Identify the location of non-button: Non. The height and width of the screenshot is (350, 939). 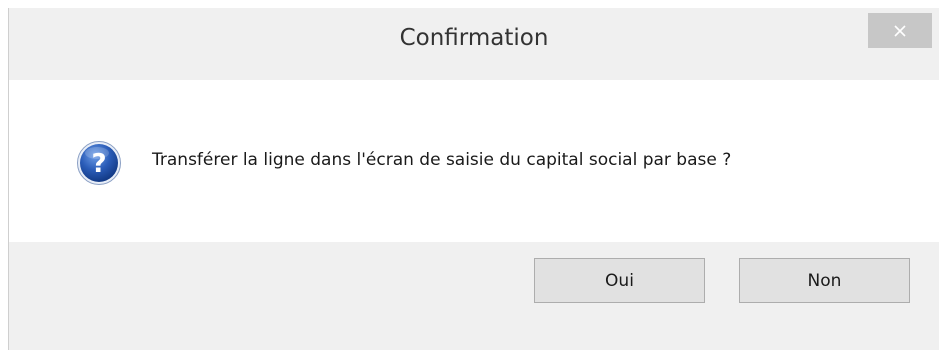
(824, 280).